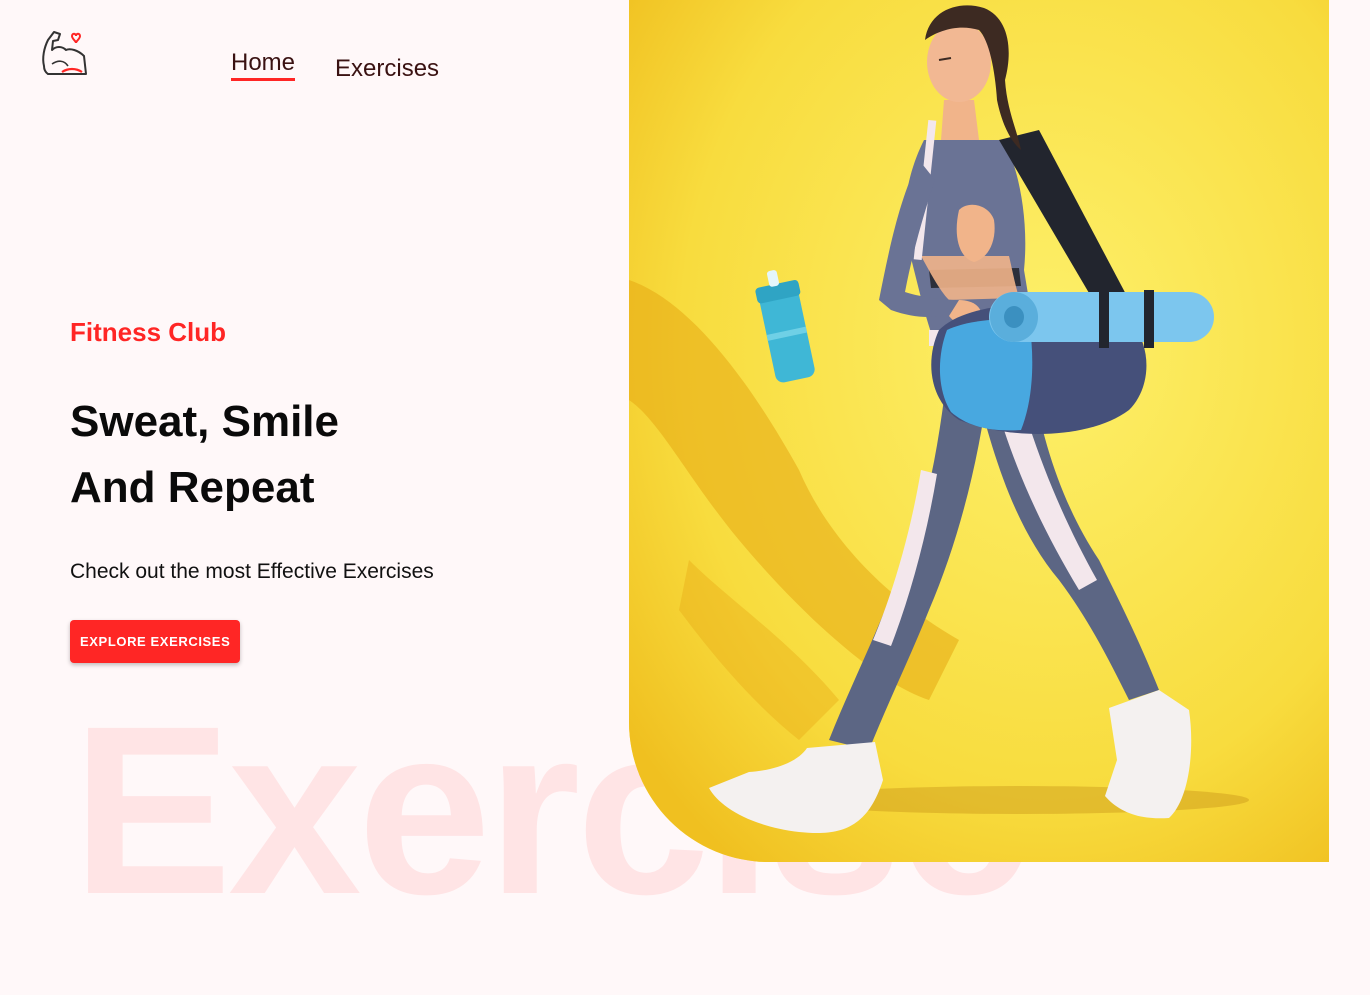 This screenshot has width=1370, height=995. What do you see at coordinates (192, 487) in the screenshot?
I see `hero-headline-line2: And Repeat` at bounding box center [192, 487].